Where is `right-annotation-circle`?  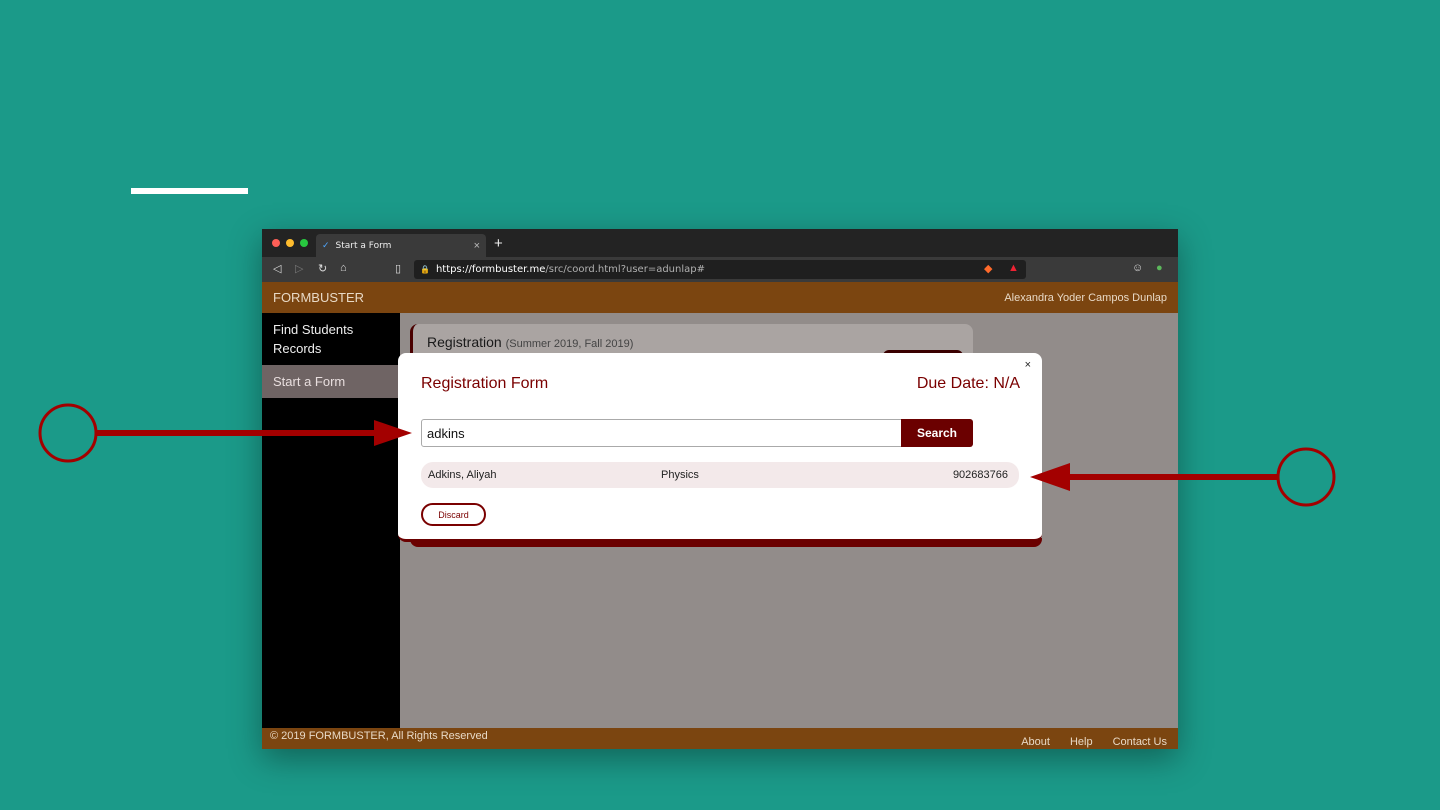
right-annotation-circle is located at coordinates (1306, 477).